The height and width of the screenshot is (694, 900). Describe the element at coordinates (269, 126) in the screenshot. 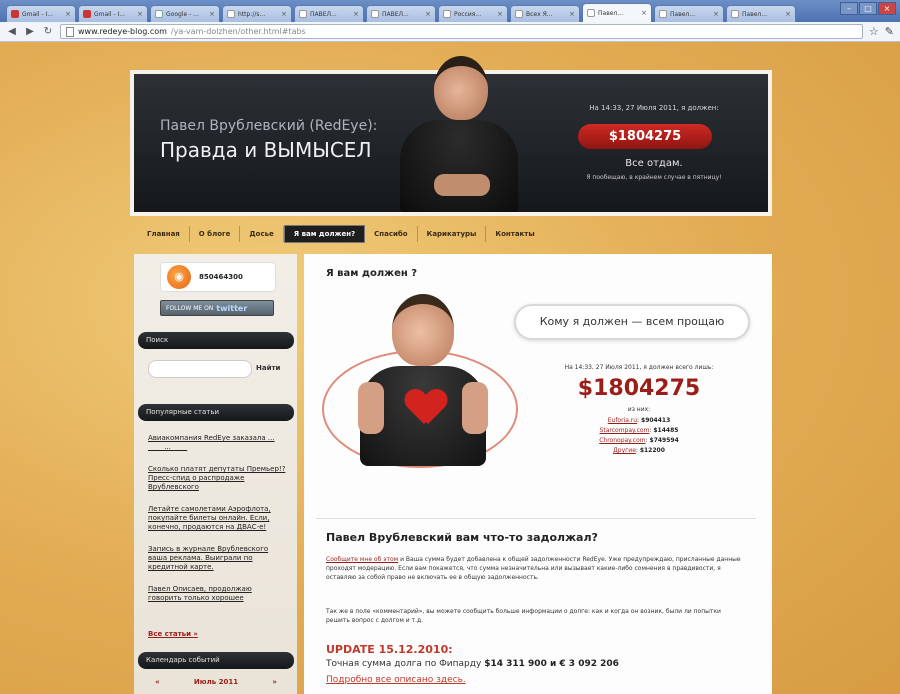

I see `header-subtitle: Павел Врублевский (RedEye):` at that location.